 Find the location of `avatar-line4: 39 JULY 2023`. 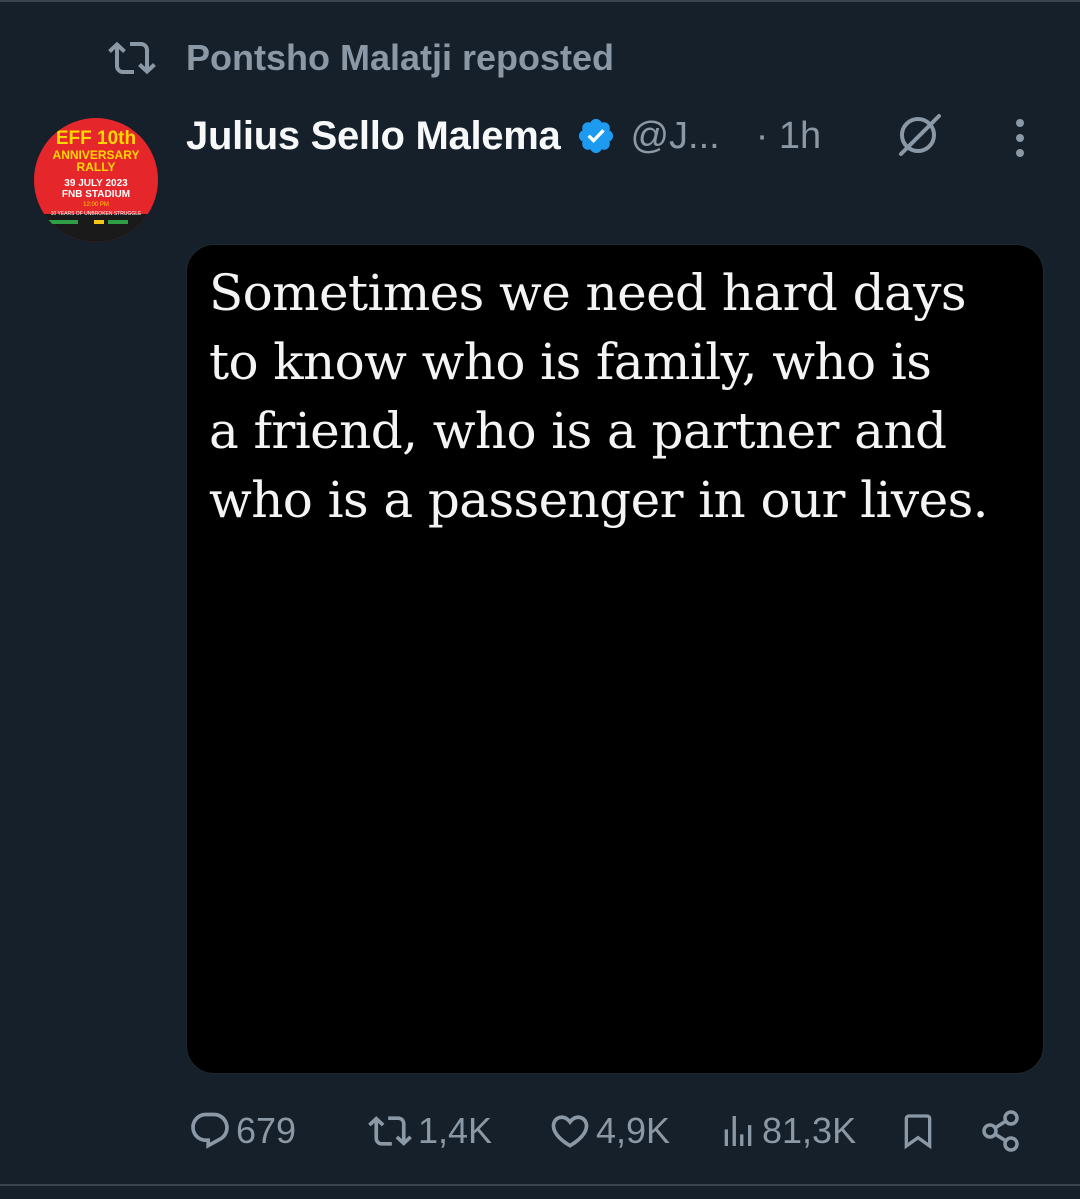

avatar-line4: 39 JULY 2023 is located at coordinates (96, 183).